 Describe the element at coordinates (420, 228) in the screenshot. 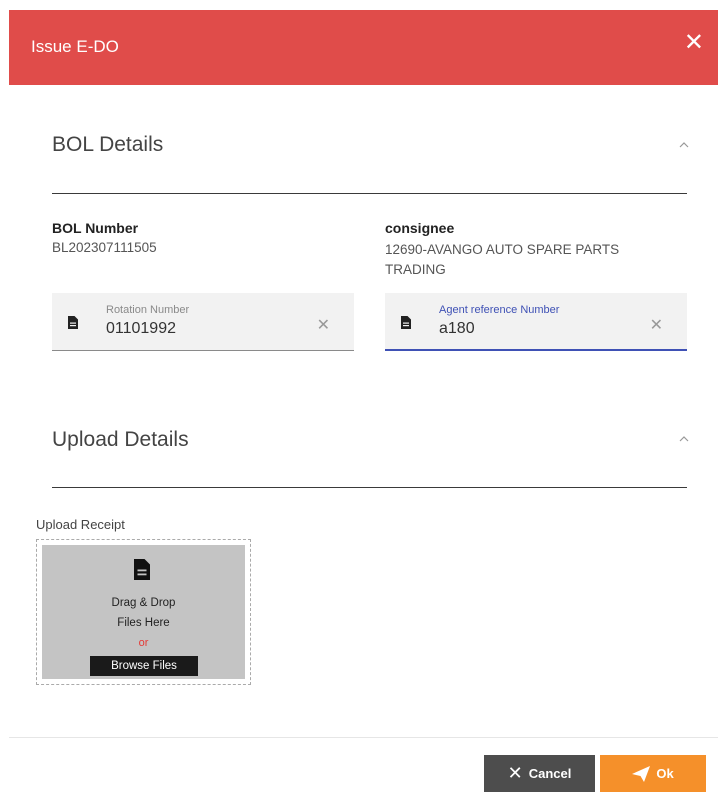

I see `consignee-label: consignee` at that location.